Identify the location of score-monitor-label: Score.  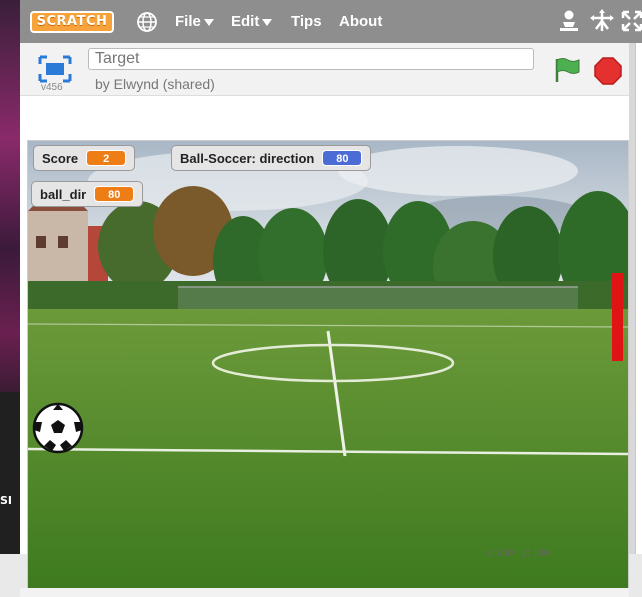
(60, 158).